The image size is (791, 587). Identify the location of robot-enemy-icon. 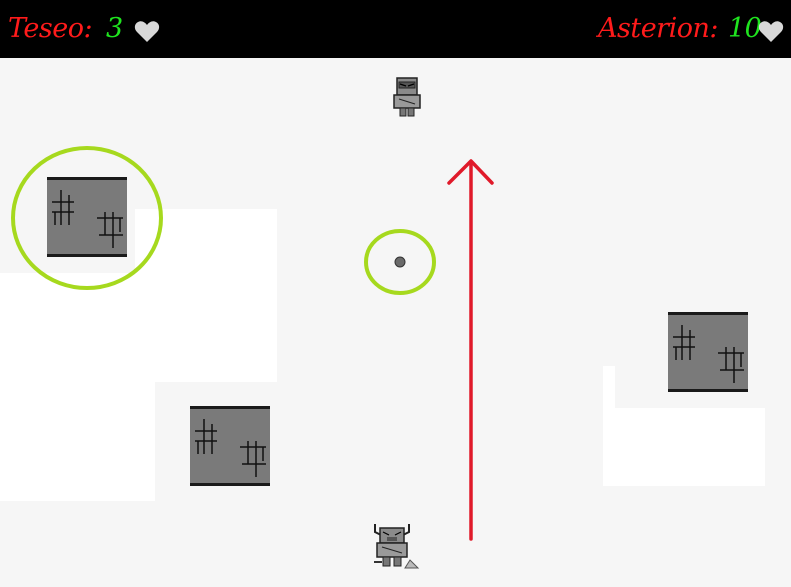
(407, 97).